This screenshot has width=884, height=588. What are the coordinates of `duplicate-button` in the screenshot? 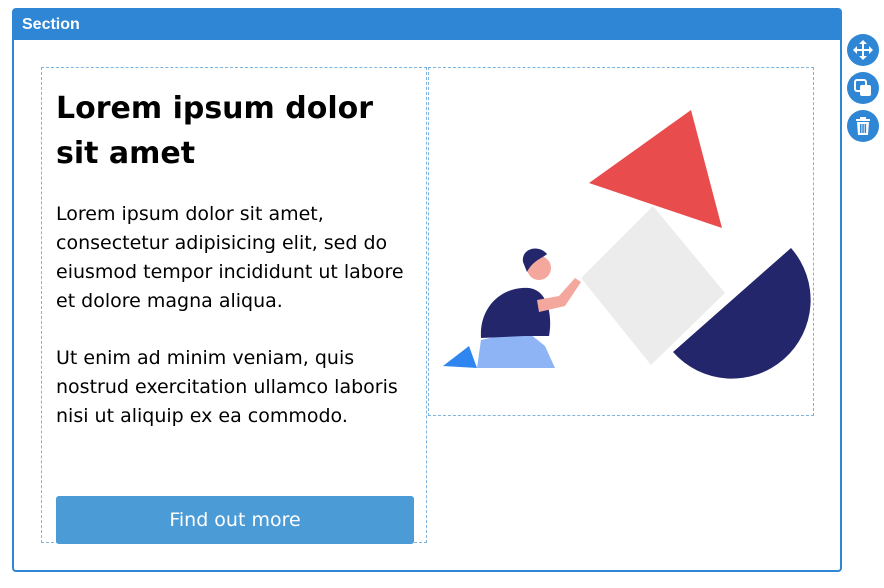 It's located at (863, 88).